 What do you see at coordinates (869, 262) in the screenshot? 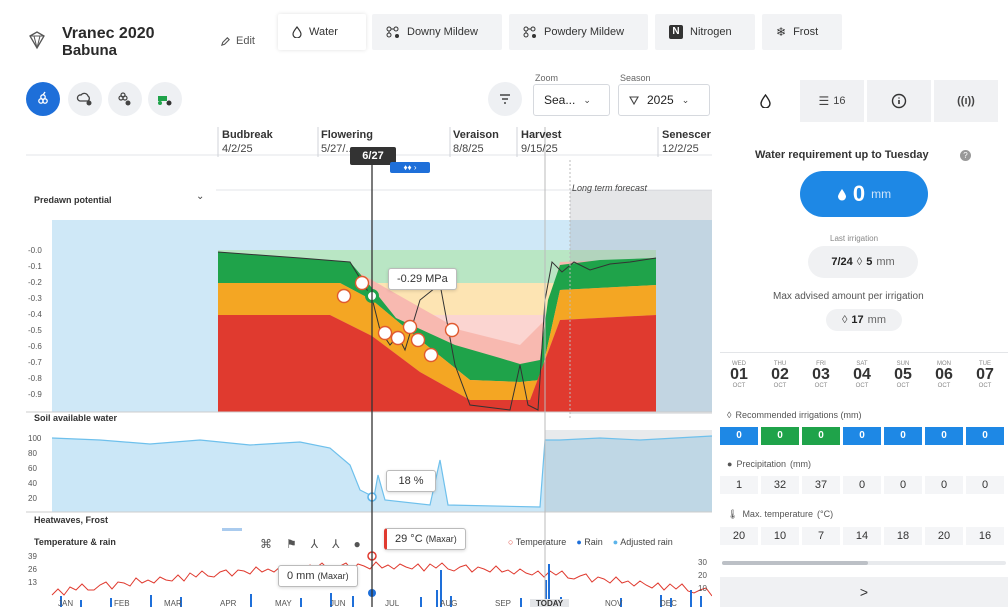
I see `last-irrigation-value: 5` at bounding box center [869, 262].